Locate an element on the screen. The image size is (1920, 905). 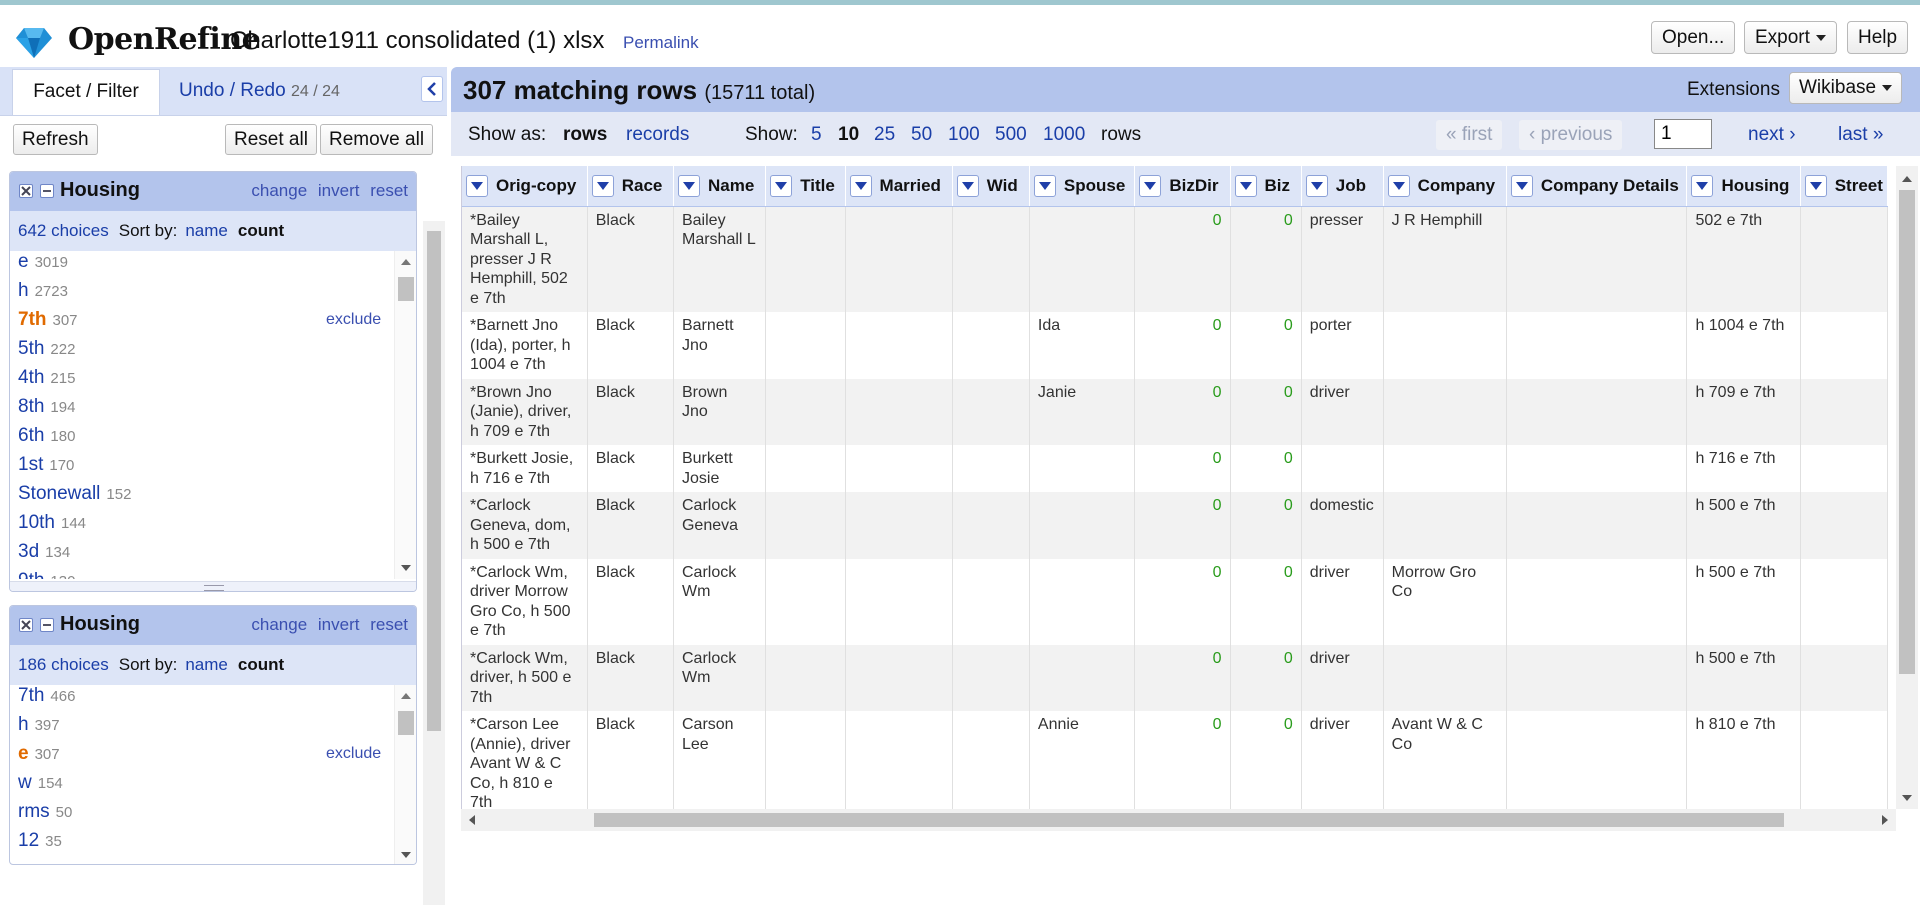
column-header: Title is located at coordinates (805, 186).